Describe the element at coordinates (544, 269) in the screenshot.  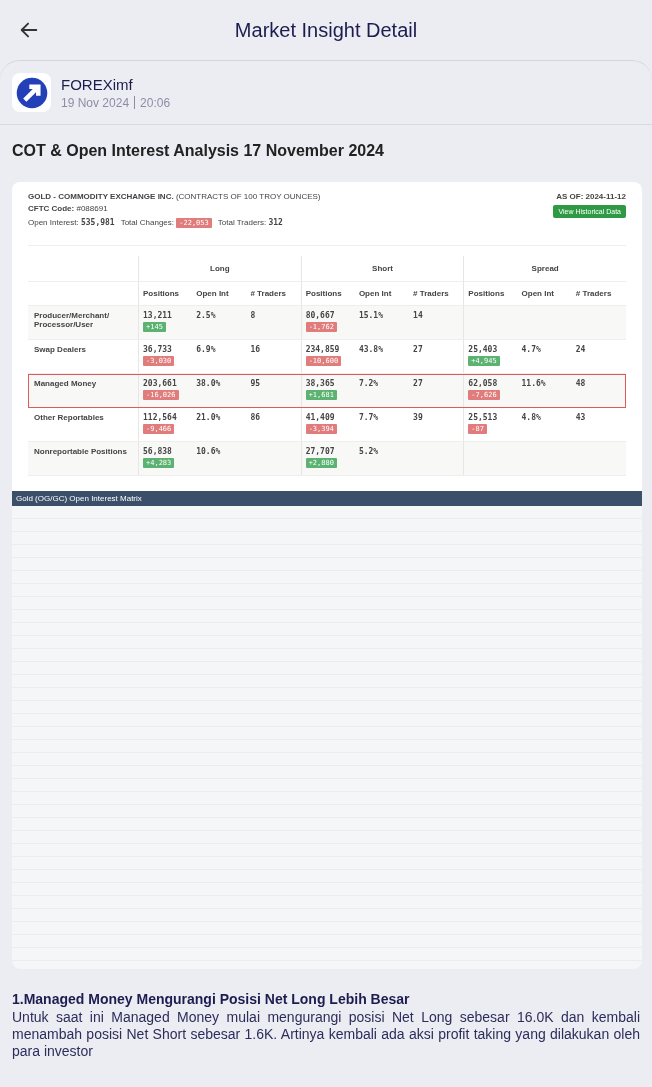
I see `group-header: Spread` at that location.